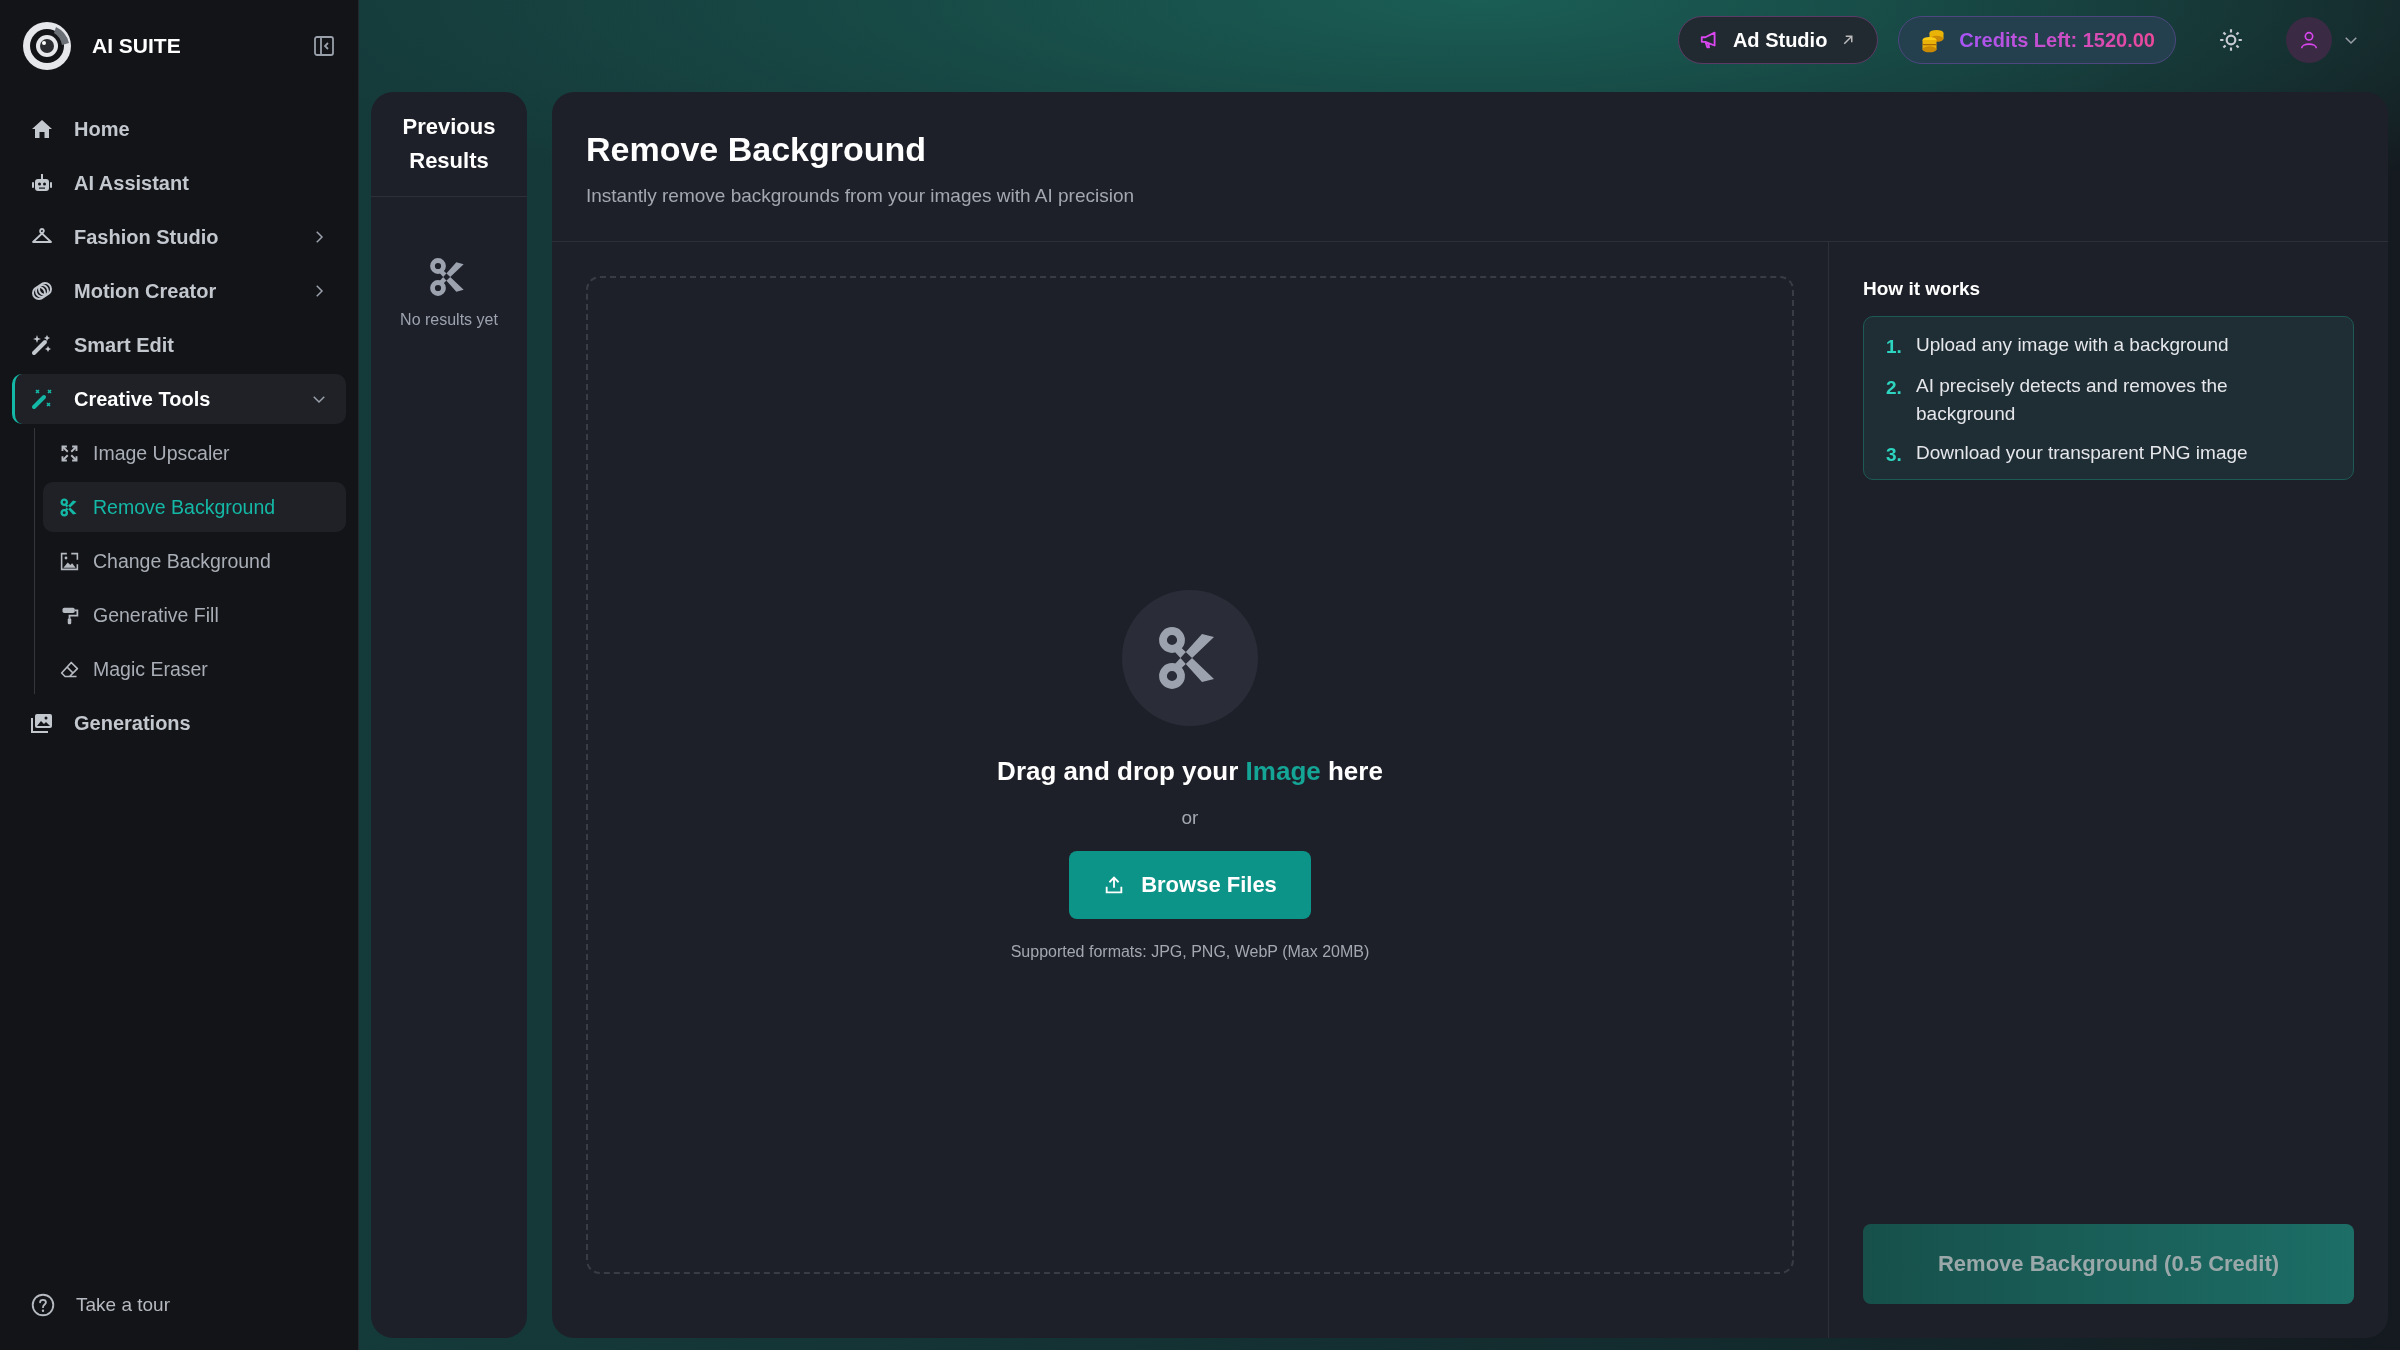 This screenshot has width=2400, height=1350. I want to click on step-number: 3., so click(1894, 454).